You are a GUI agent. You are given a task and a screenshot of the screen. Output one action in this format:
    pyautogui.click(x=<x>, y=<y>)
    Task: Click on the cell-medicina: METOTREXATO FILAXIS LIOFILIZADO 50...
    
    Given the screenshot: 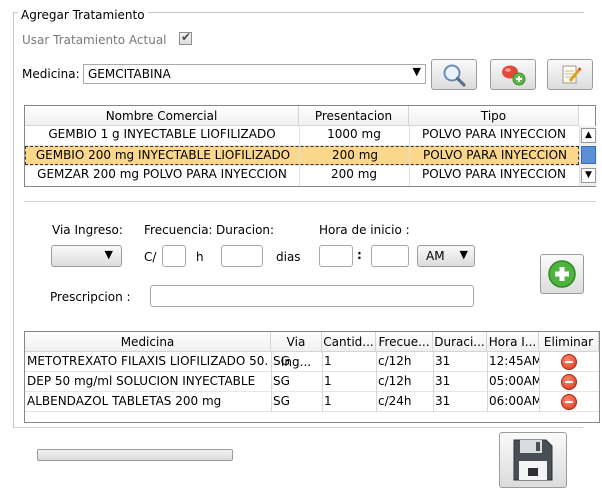 What is the action you would take?
    pyautogui.click(x=148, y=361)
    